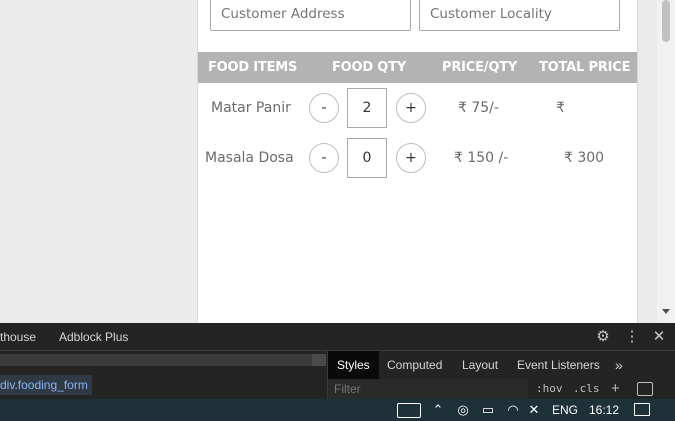  What do you see at coordinates (642, 409) in the screenshot?
I see `notification-icon` at bounding box center [642, 409].